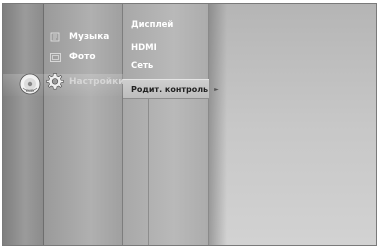 The height and width of the screenshot is (246, 378). What do you see at coordinates (142, 66) in the screenshot?
I see `settings-item-network: Сеть` at bounding box center [142, 66].